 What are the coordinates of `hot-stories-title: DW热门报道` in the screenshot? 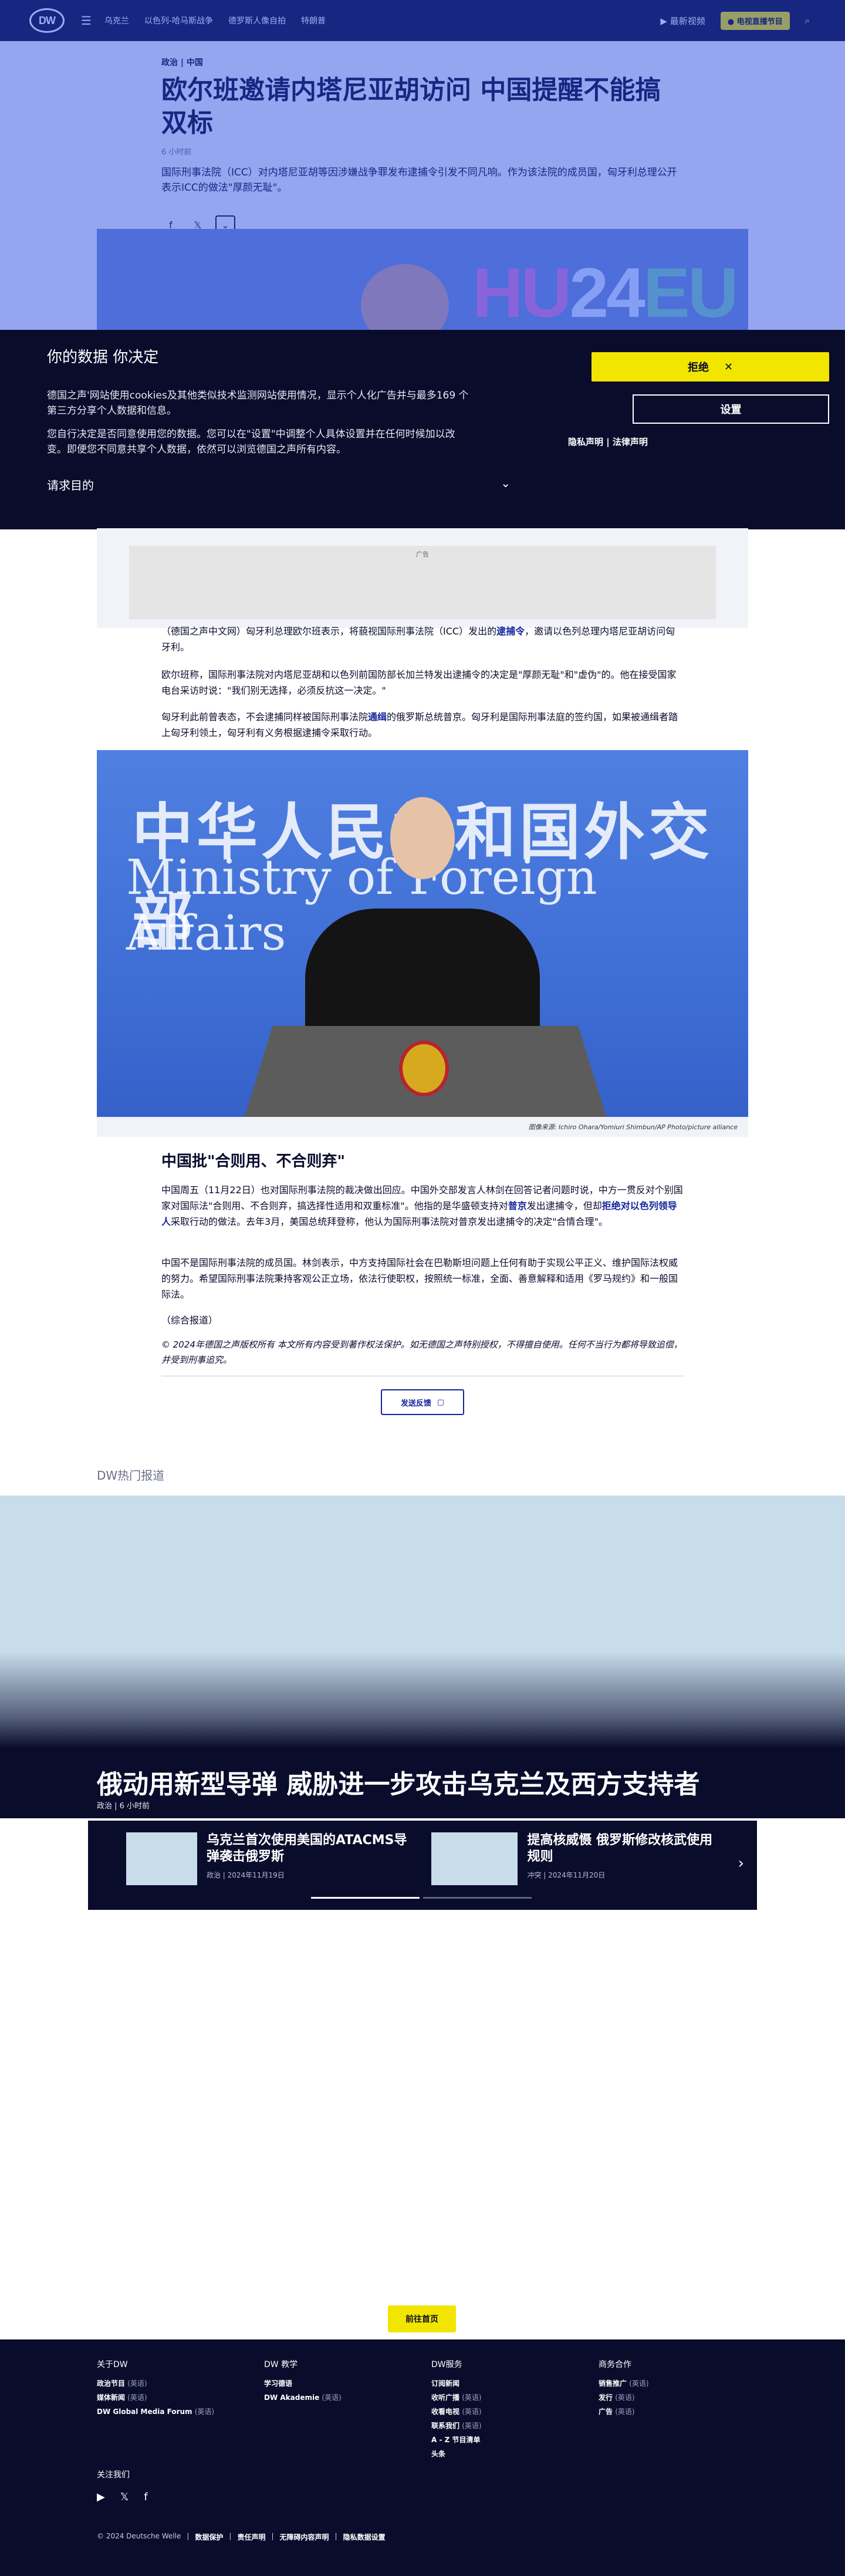 It's located at (131, 1475).